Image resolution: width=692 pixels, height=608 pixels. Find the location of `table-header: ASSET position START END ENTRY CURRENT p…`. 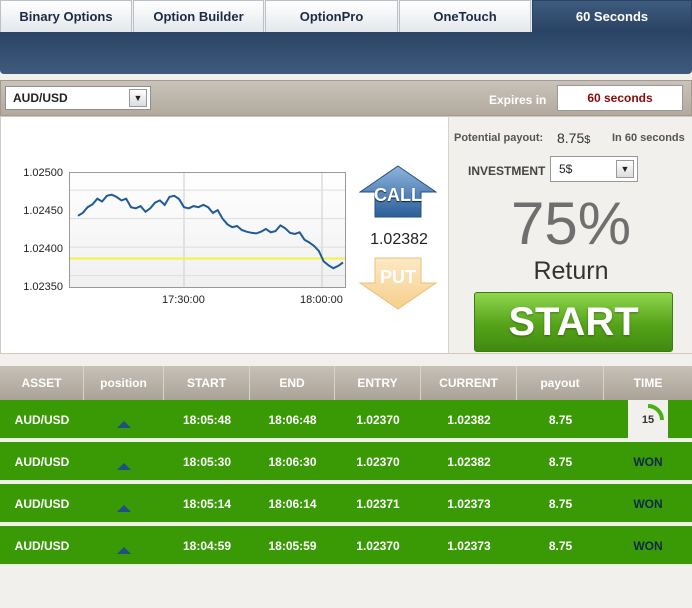

table-header: ASSET position START END ENTRY CURRENT p… is located at coordinates (346, 383).